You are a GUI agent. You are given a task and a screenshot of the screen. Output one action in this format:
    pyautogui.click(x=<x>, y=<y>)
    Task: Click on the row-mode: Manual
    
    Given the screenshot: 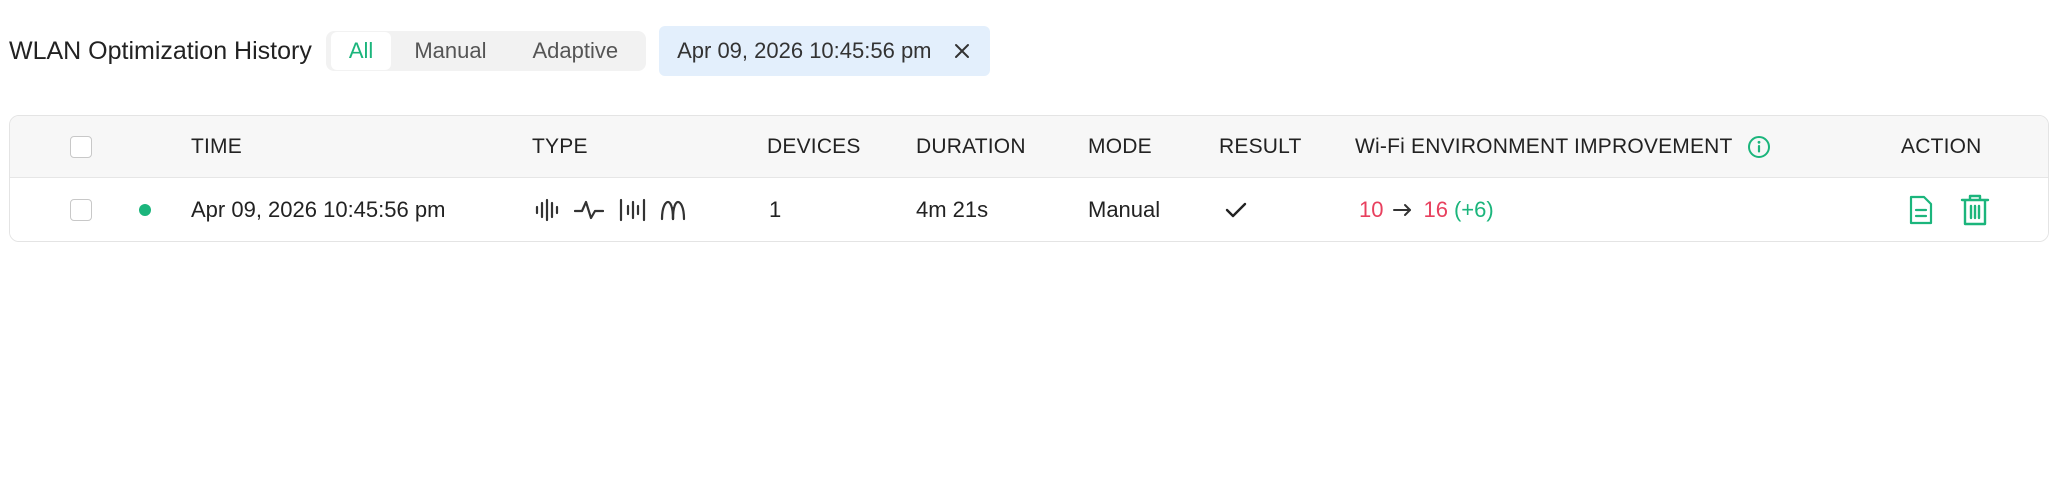 What is the action you would take?
    pyautogui.click(x=1124, y=209)
    